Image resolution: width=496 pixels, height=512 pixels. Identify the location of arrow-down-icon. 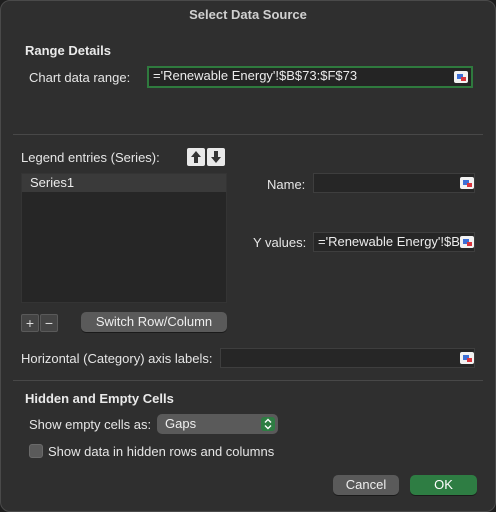
(216, 157).